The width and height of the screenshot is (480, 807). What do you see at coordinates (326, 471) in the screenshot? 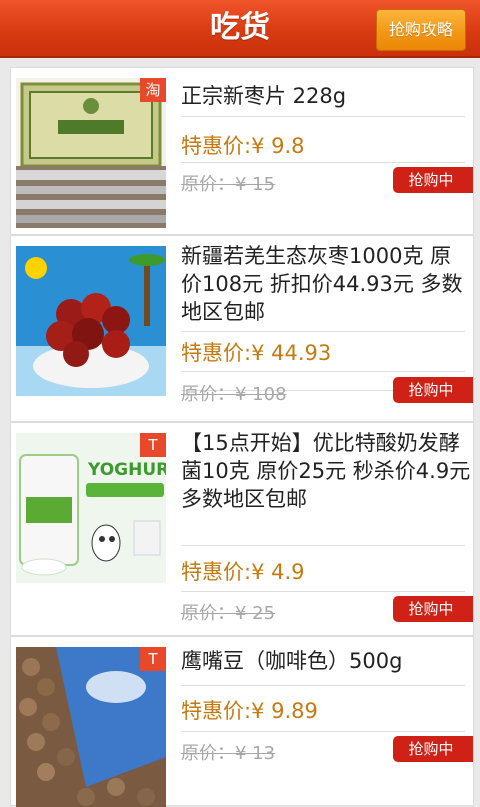
I see `product-name: 【15点开始】优比特酸奶发酵菌10克 原价25元 秒杀价4.9元多数地区包邮` at bounding box center [326, 471].